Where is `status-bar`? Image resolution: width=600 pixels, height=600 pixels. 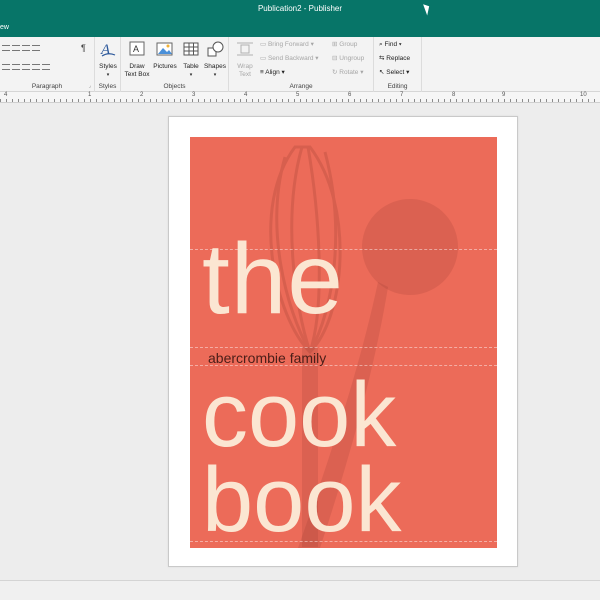
status-bar is located at coordinates (300, 590).